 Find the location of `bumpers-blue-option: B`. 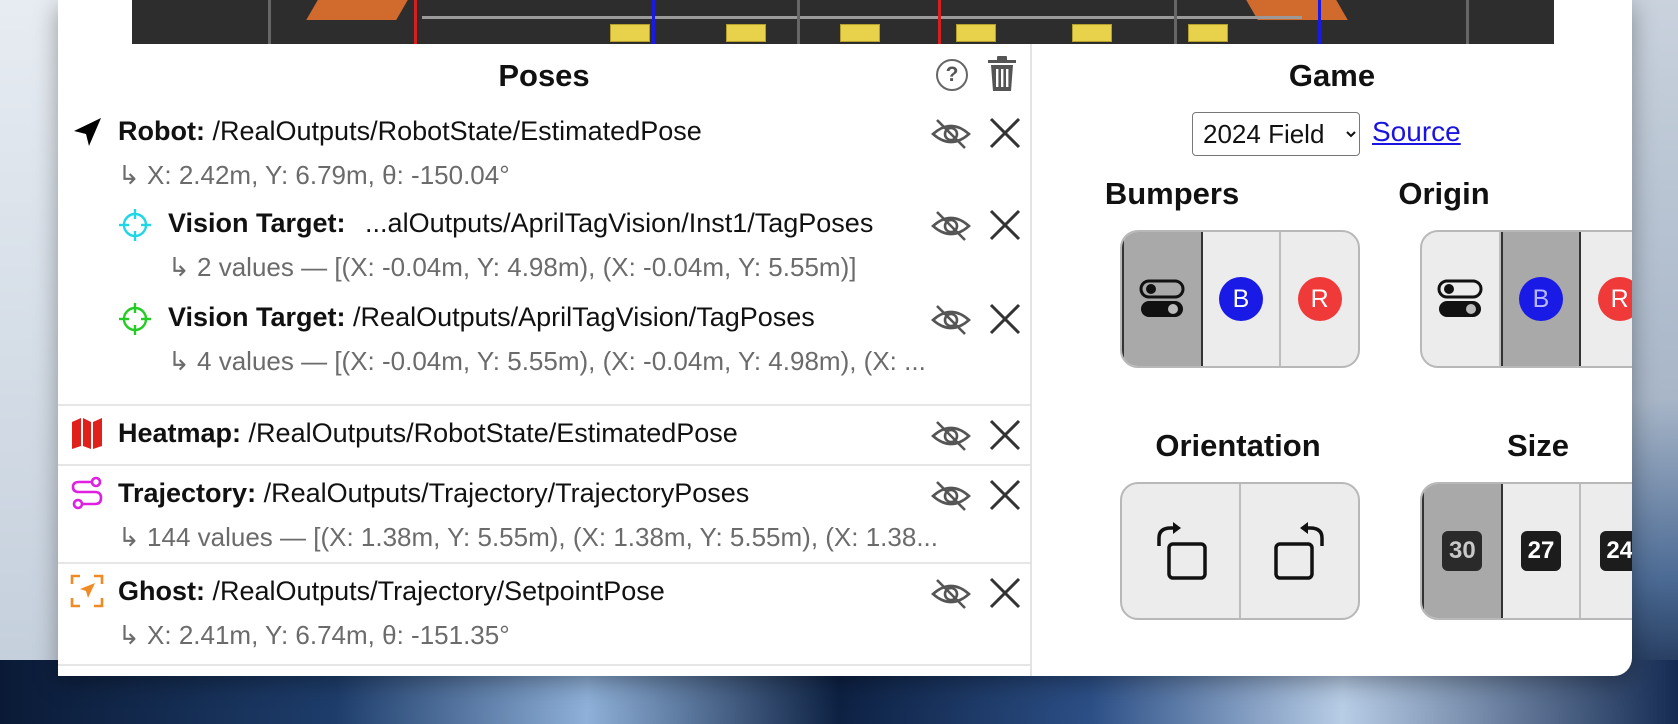

bumpers-blue-option: B is located at coordinates (1242, 299).